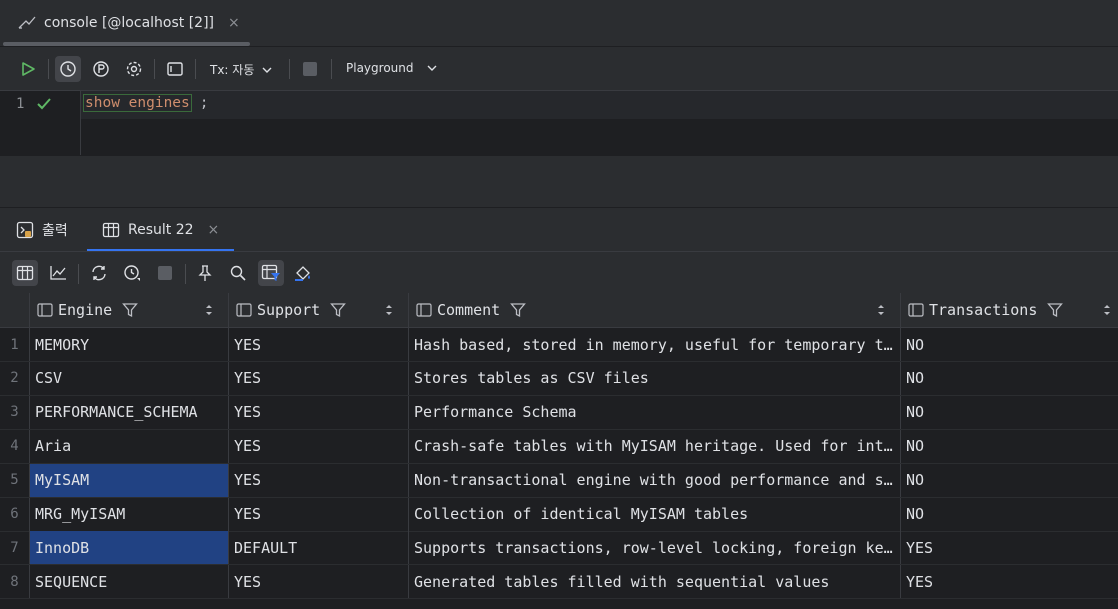 This screenshot has width=1118, height=609. I want to click on cell-value: YES, so click(248, 581).